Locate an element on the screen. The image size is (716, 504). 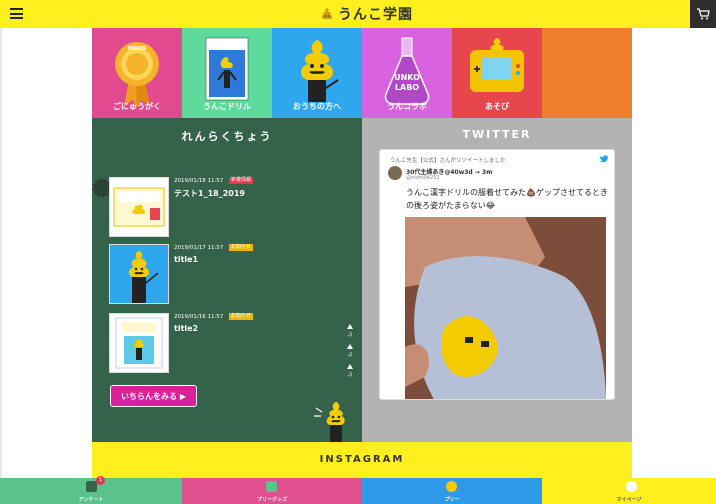
news-title: テスト1_18_2019 is located at coordinates (209, 193).